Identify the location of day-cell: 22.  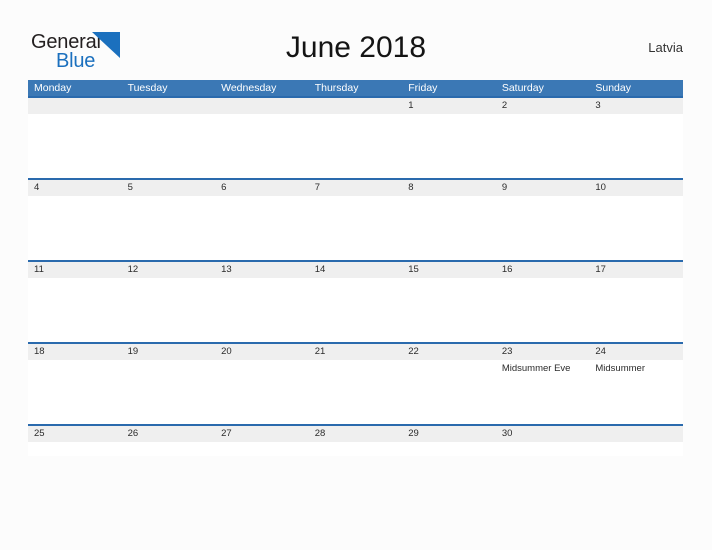
(449, 384).